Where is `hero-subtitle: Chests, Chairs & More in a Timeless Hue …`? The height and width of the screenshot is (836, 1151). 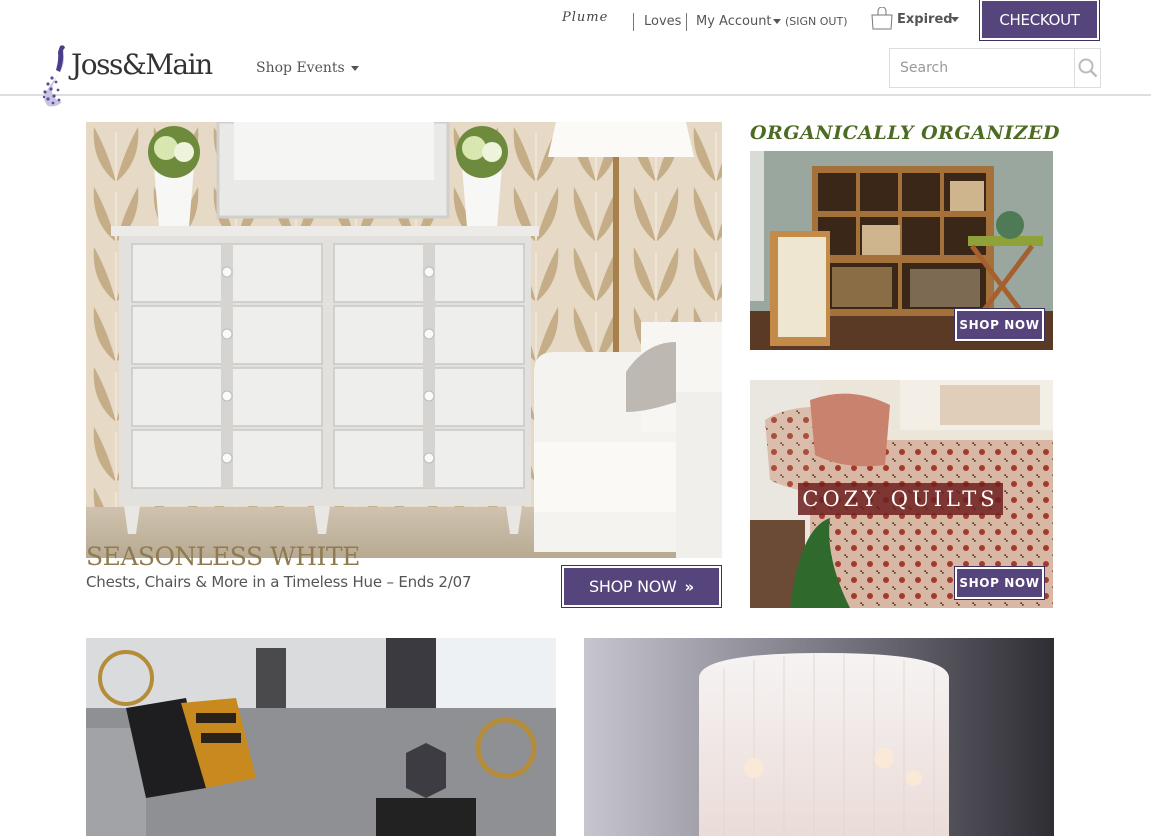 hero-subtitle: Chests, Chairs & More in a Timeless Hue … is located at coordinates (279, 582).